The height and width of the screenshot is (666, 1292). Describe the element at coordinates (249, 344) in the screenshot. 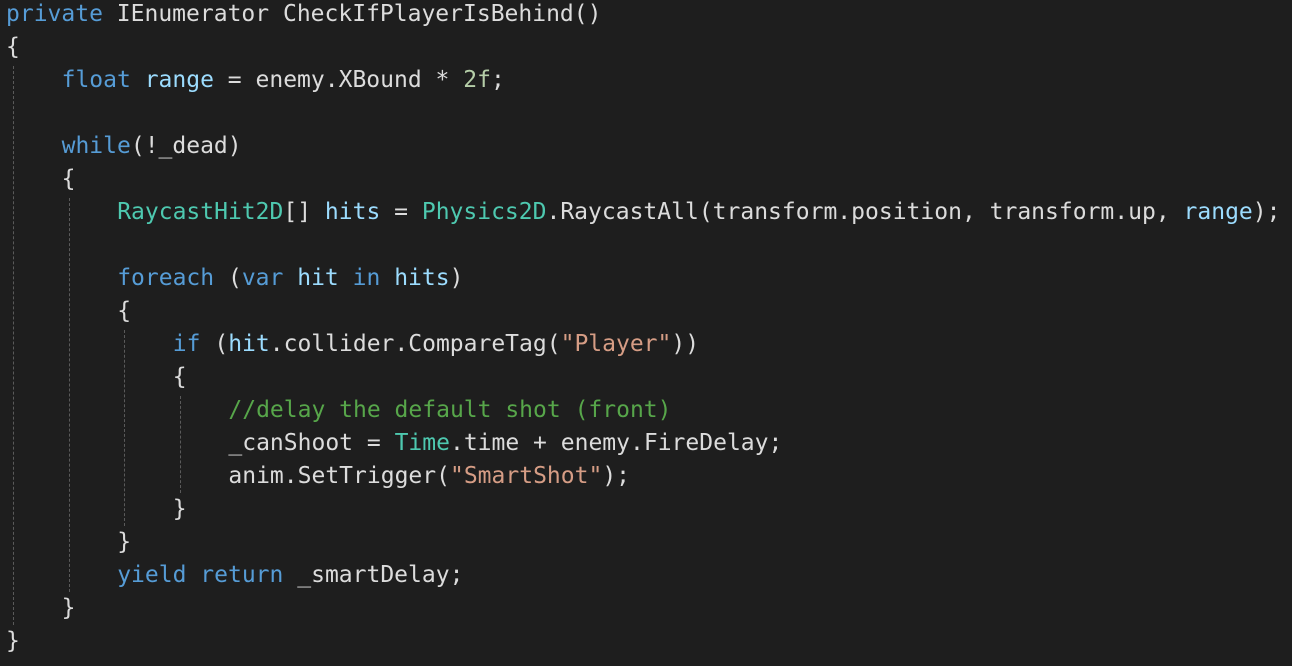

I see `code-token: hit` at that location.